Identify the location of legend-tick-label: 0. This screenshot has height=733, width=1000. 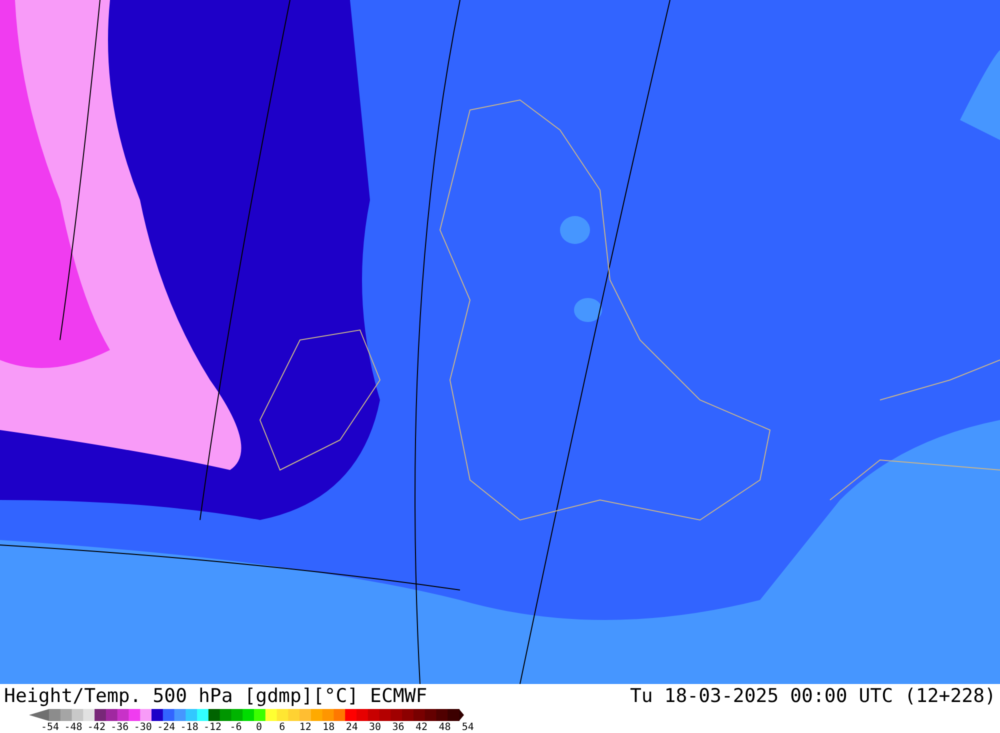
(258, 727).